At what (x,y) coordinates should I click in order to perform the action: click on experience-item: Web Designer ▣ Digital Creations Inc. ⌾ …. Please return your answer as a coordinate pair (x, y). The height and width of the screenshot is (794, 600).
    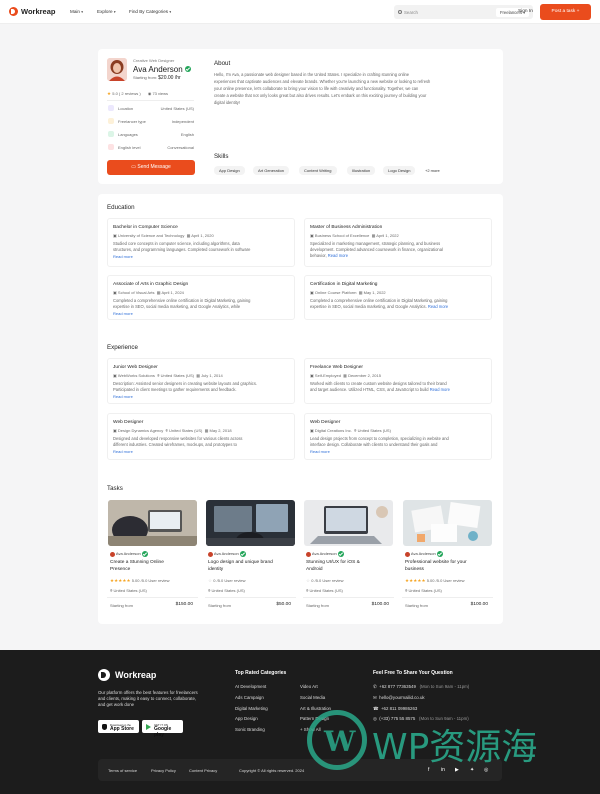
    Looking at the image, I should click on (398, 436).